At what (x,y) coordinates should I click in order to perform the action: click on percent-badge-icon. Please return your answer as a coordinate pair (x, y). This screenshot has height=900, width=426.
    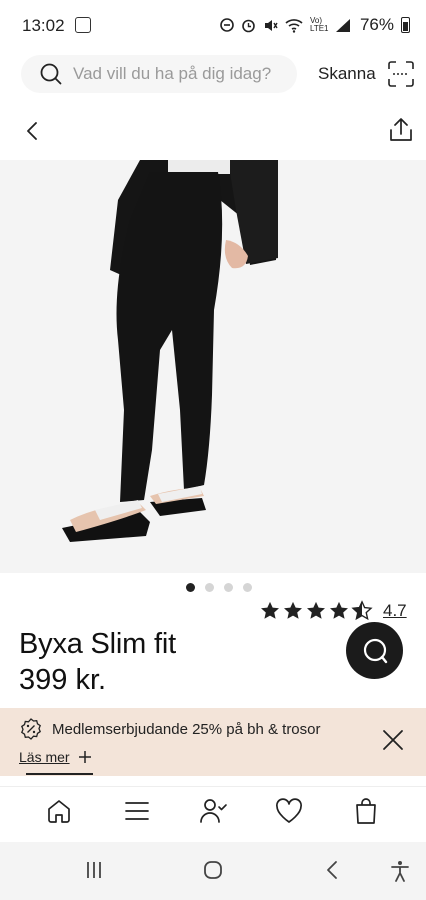
    Looking at the image, I should click on (31, 729).